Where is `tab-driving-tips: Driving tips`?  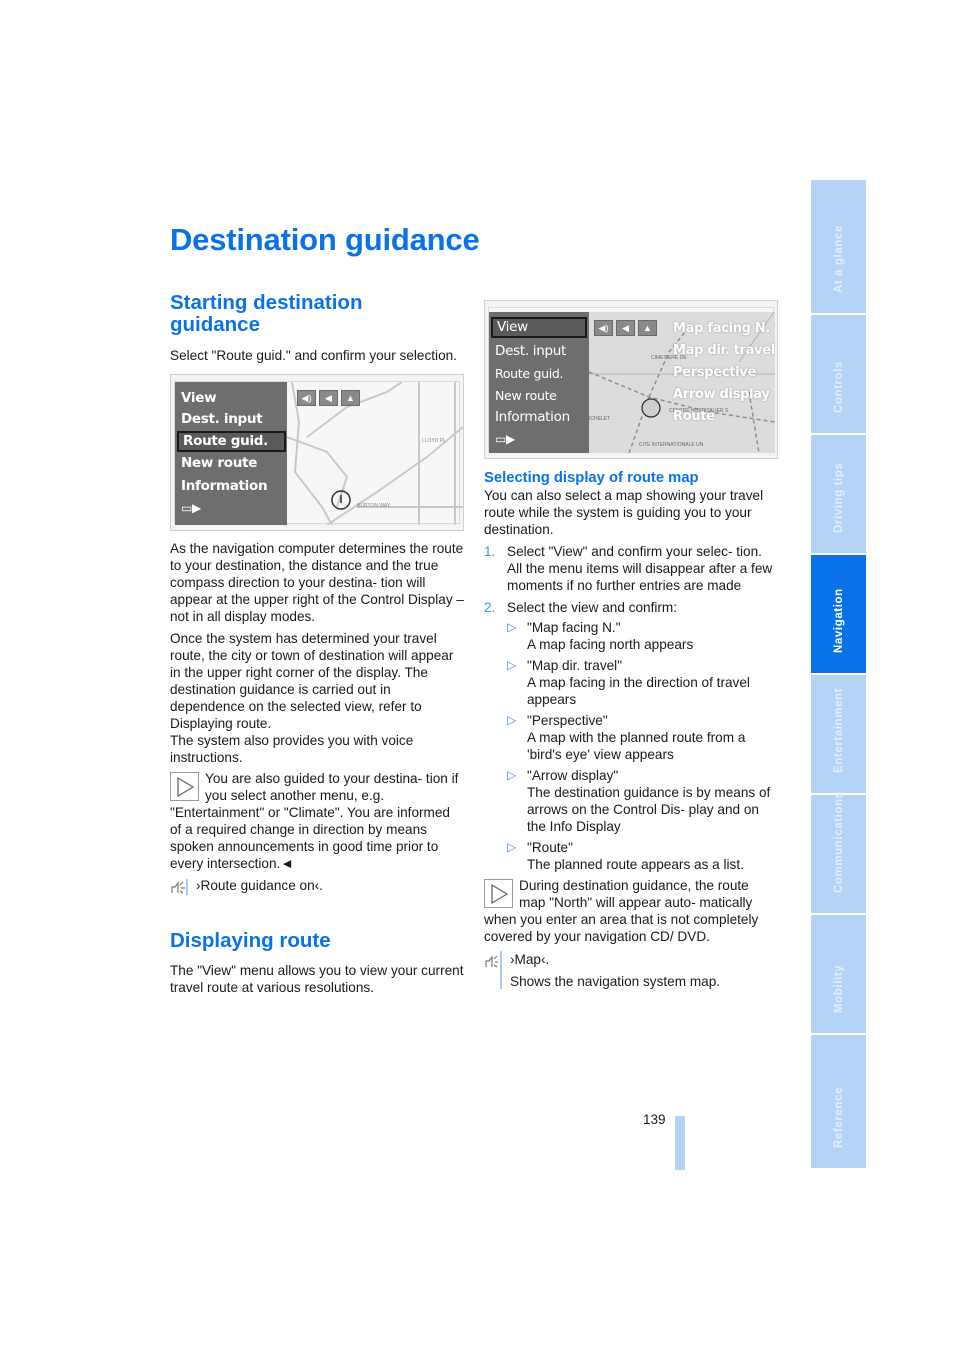
tab-driving-tips: Driving tips is located at coordinates (838, 494).